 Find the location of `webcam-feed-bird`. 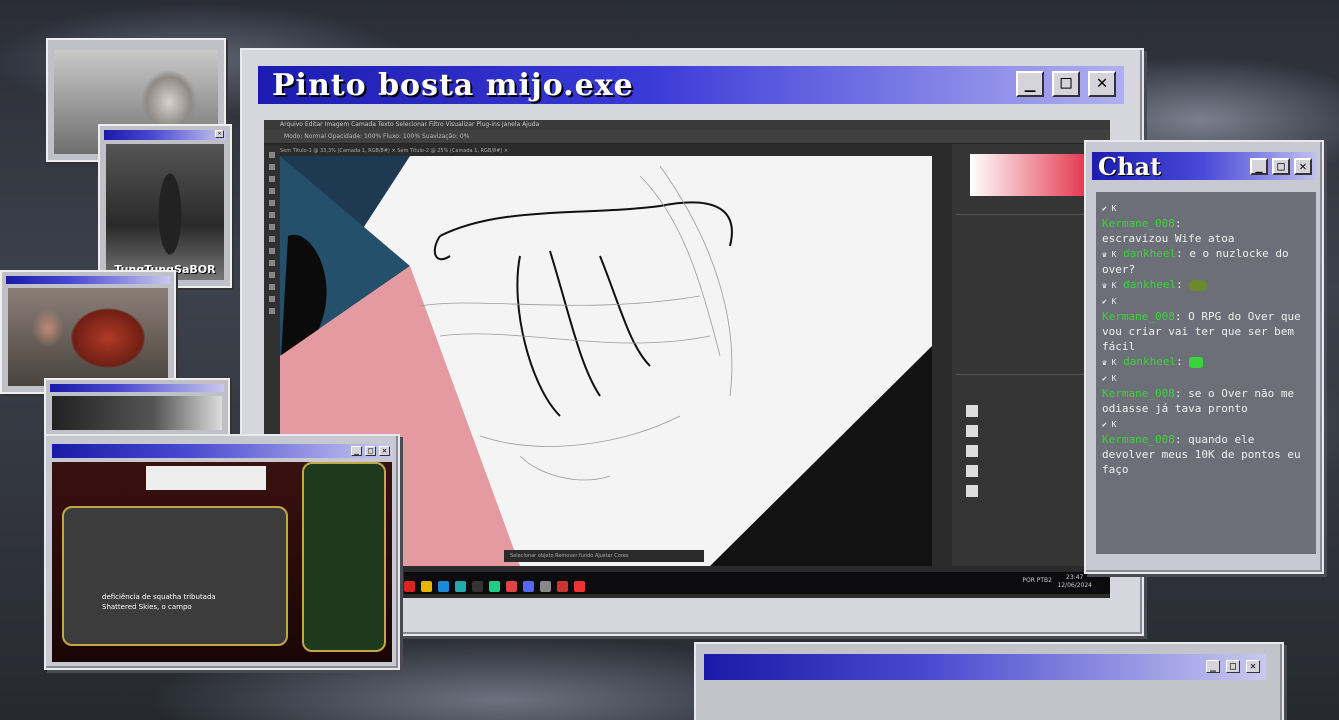

webcam-feed-bird is located at coordinates (88, 337).